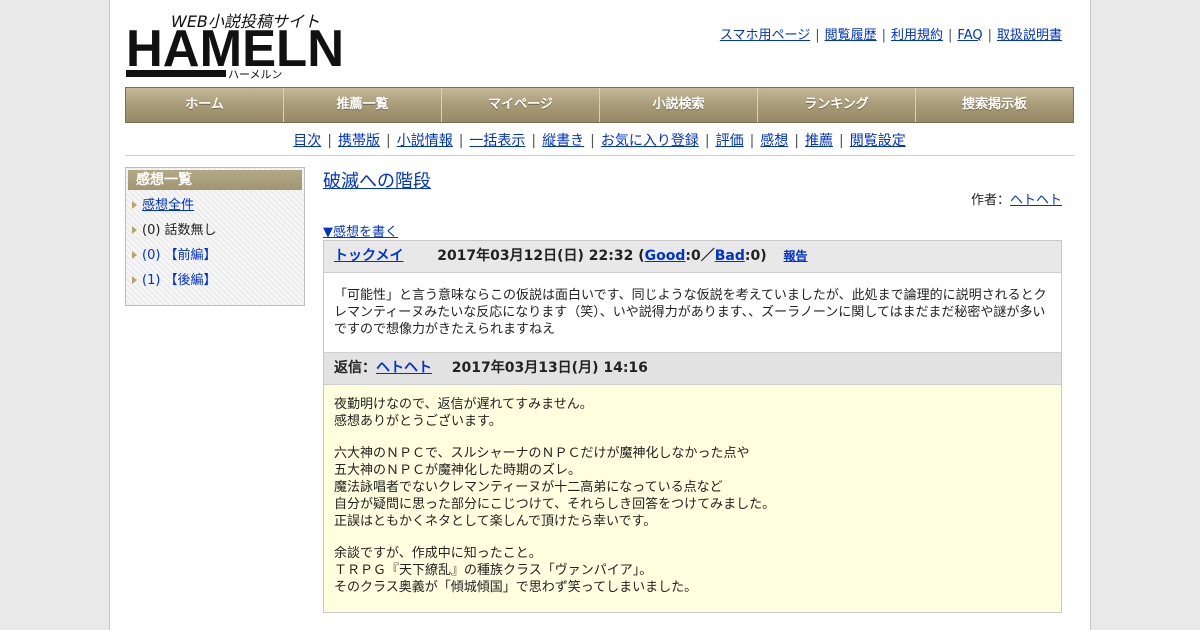 The height and width of the screenshot is (630, 1200). Describe the element at coordinates (355, 368) in the screenshot. I see `reply-label: 返信：` at that location.